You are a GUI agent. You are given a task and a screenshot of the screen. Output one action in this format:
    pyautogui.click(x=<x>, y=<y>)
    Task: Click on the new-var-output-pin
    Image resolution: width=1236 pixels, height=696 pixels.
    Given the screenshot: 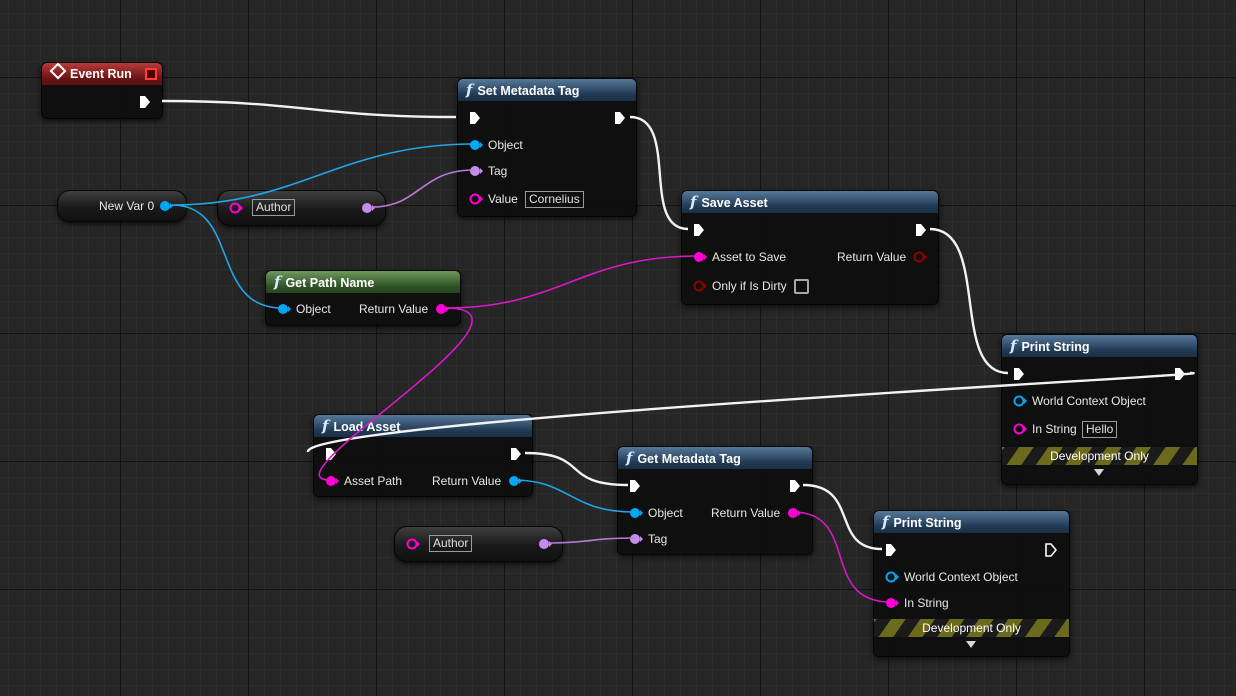 What is the action you would take?
    pyautogui.click(x=166, y=206)
    